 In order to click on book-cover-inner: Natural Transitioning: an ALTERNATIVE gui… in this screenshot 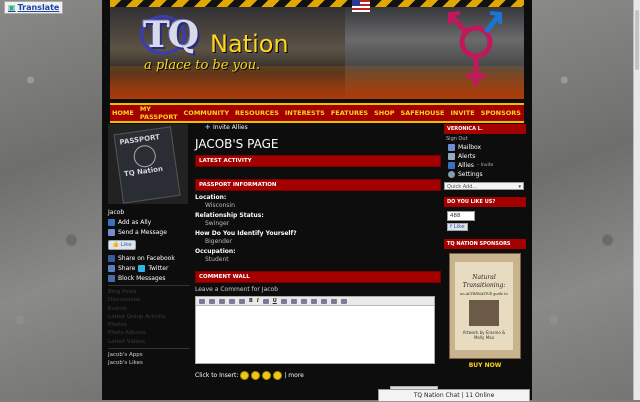, I will do `click(484, 306)`.